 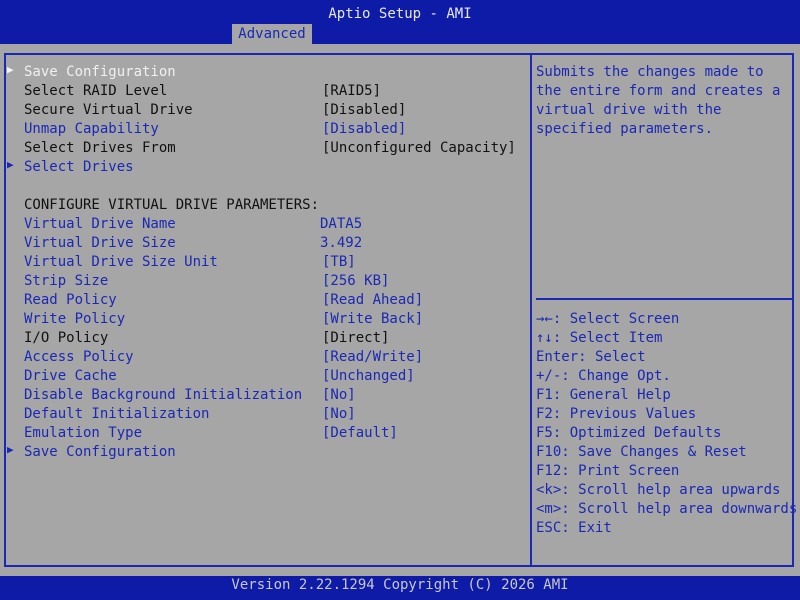 What do you see at coordinates (100, 72) in the screenshot?
I see `menu-item-save-configuration: Save Configuration` at bounding box center [100, 72].